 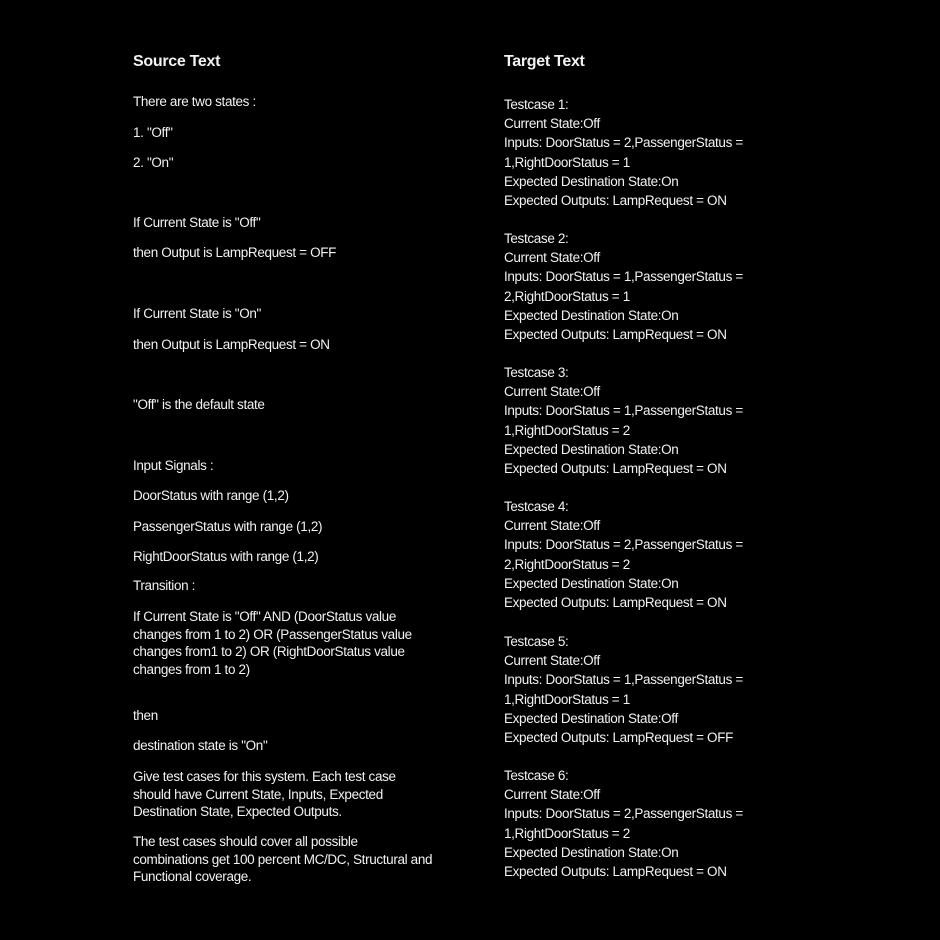 I want to click on testcase-inputs-cont: 2,RightDoorStatus = 2, so click(x=567, y=564).